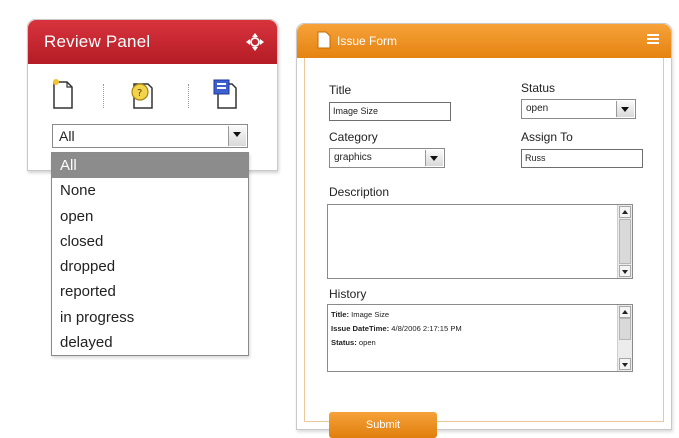  What do you see at coordinates (353, 157) in the screenshot?
I see `category-select-value: graphics` at bounding box center [353, 157].